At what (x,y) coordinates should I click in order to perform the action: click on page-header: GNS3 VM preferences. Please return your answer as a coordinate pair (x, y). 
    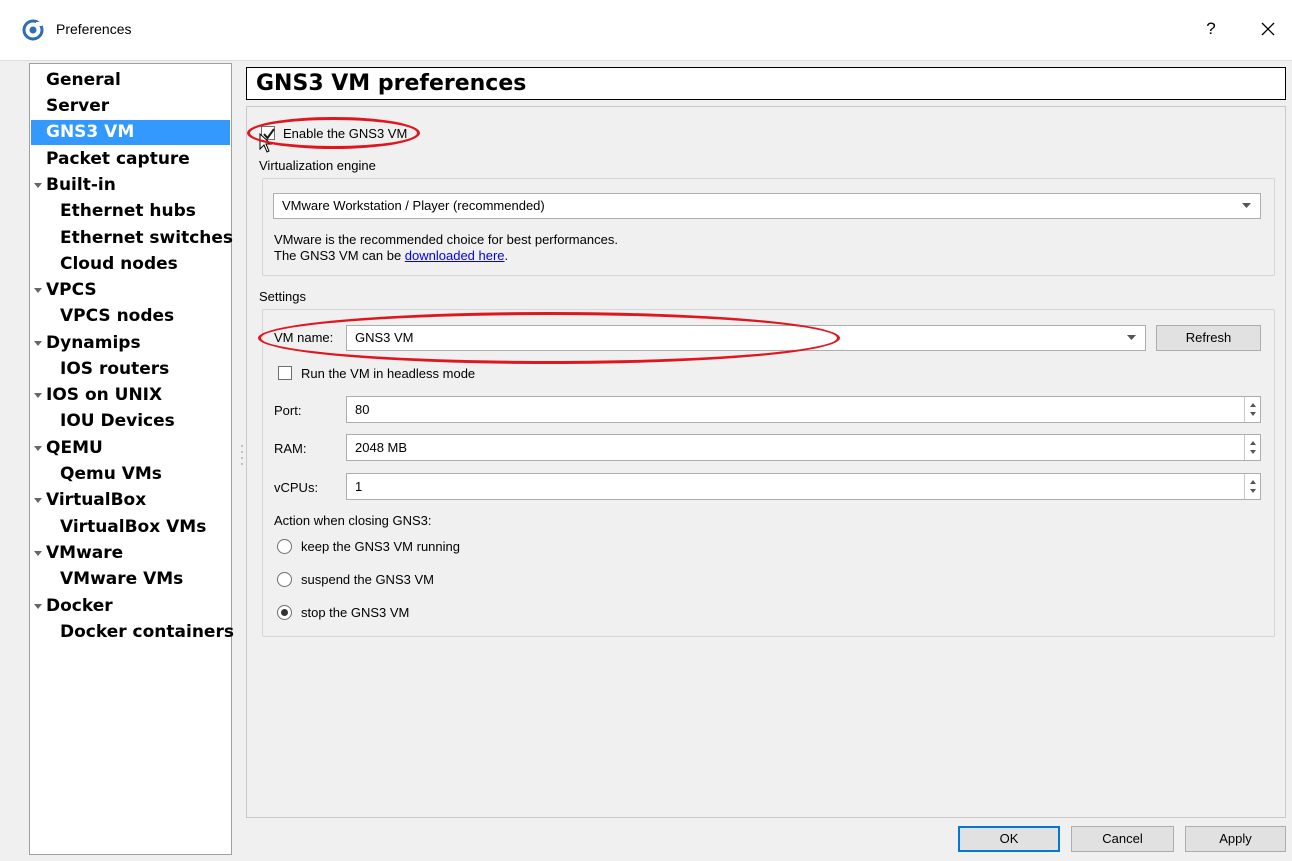
    Looking at the image, I should click on (766, 83).